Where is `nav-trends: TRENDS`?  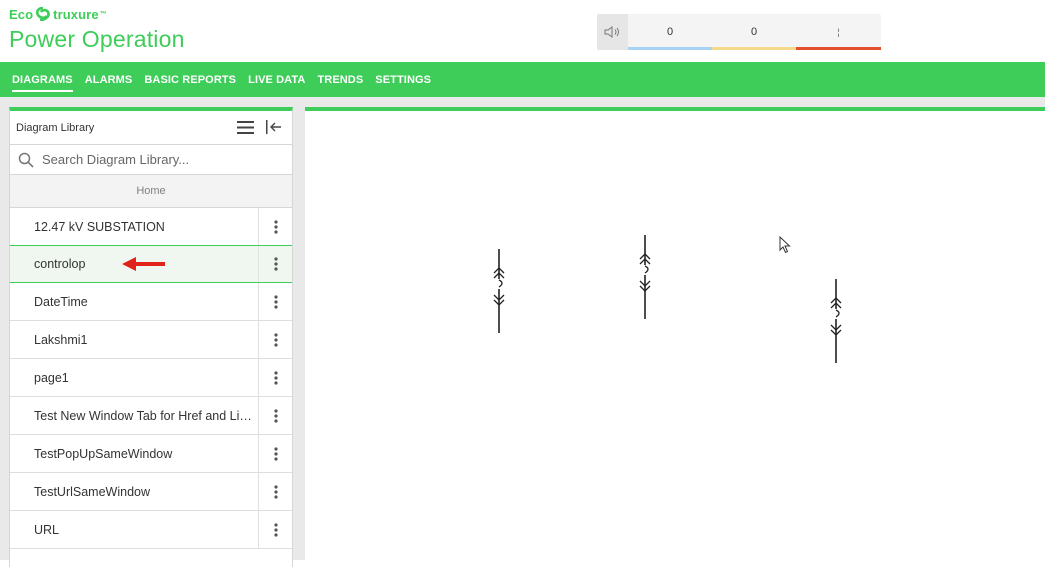
nav-trends: TRENDS is located at coordinates (340, 79).